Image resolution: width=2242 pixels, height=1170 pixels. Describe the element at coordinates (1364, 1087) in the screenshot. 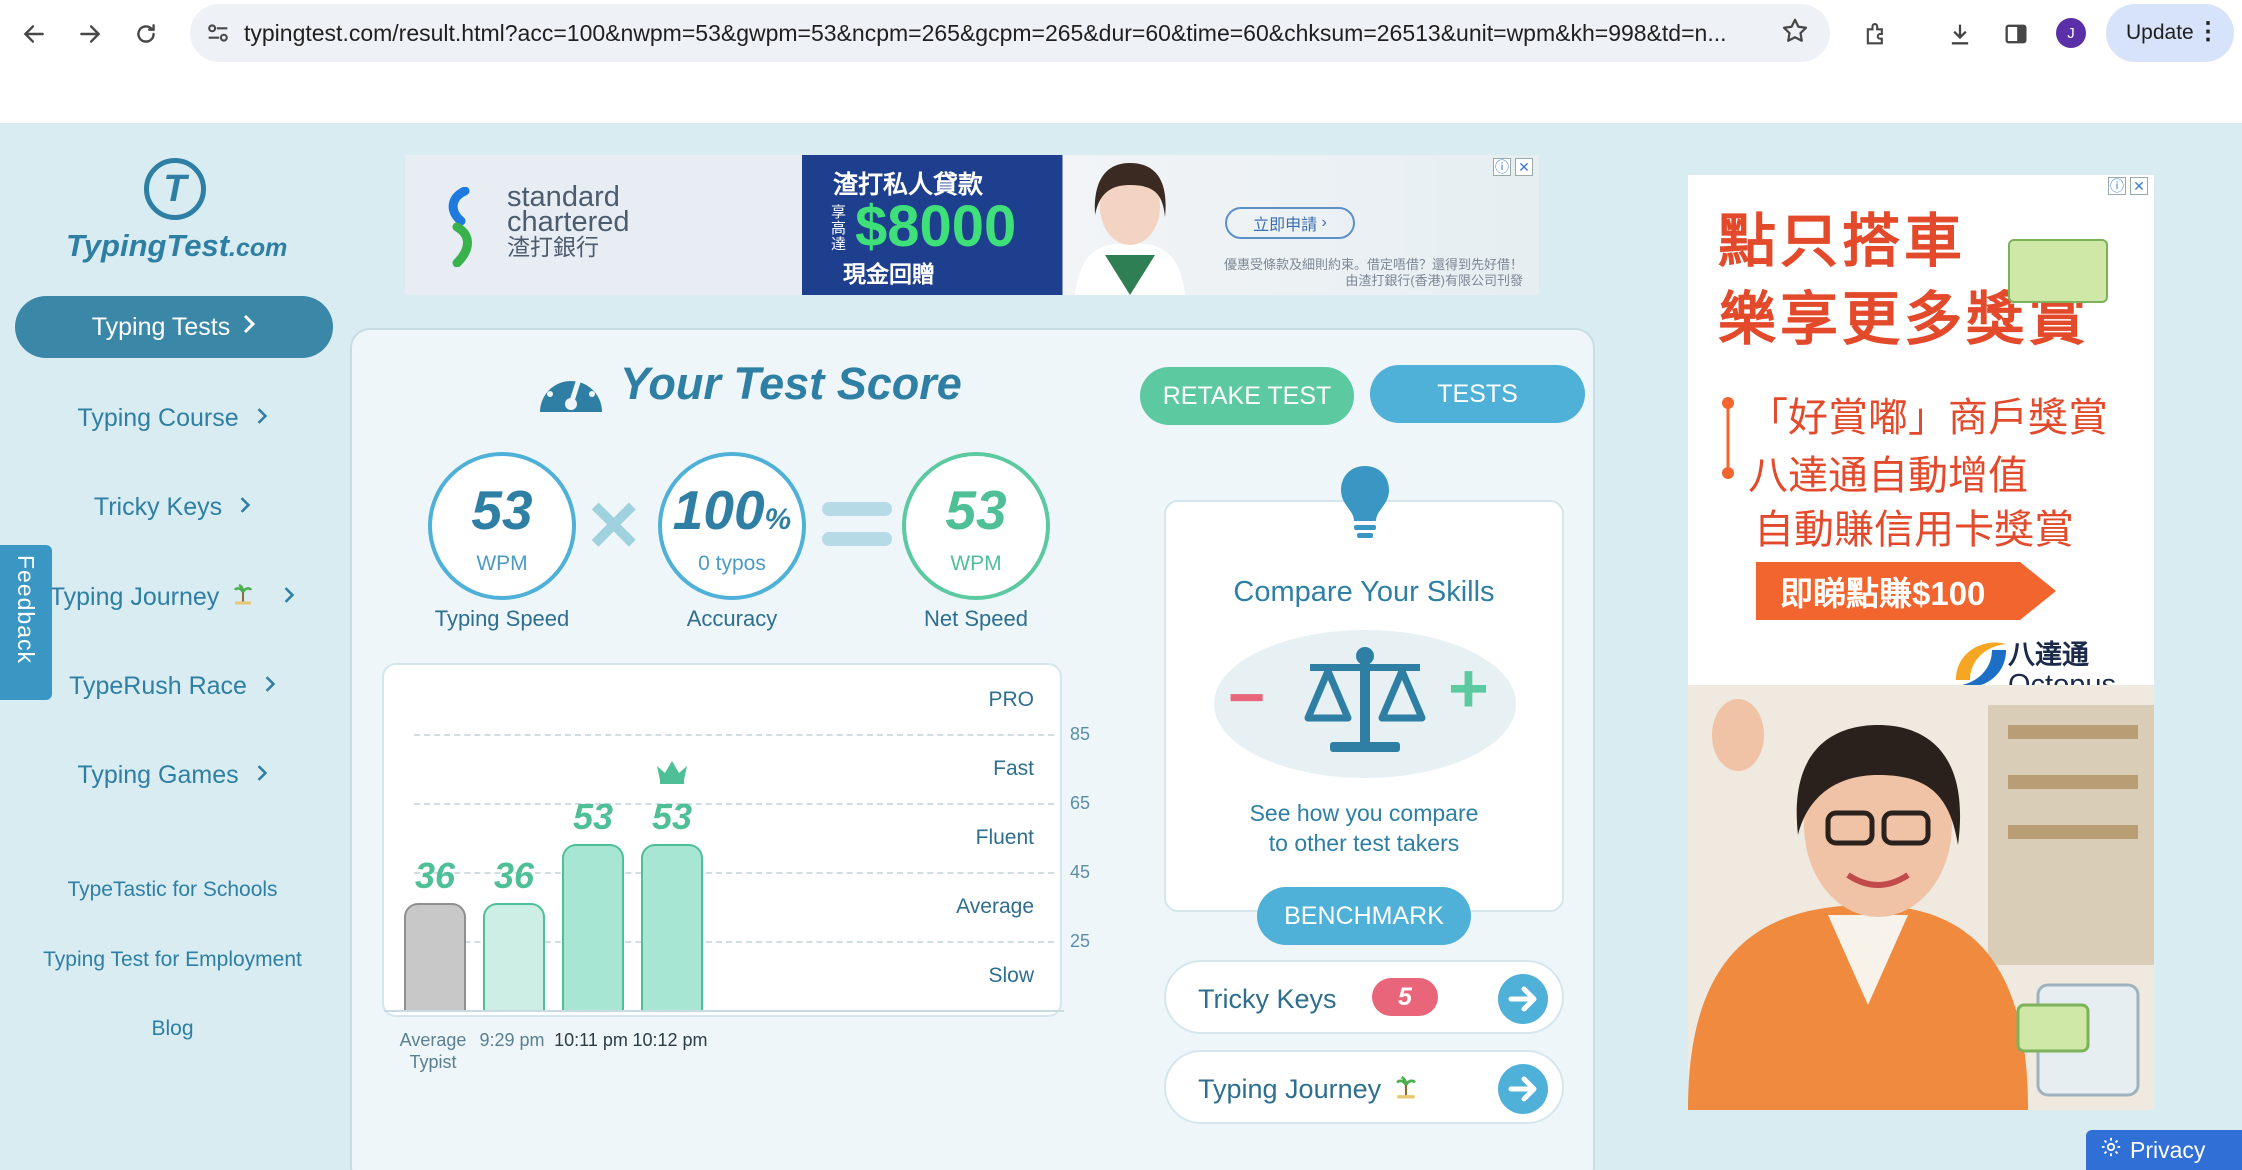

I see `typing-journey-shortcut: Typing Journey` at that location.